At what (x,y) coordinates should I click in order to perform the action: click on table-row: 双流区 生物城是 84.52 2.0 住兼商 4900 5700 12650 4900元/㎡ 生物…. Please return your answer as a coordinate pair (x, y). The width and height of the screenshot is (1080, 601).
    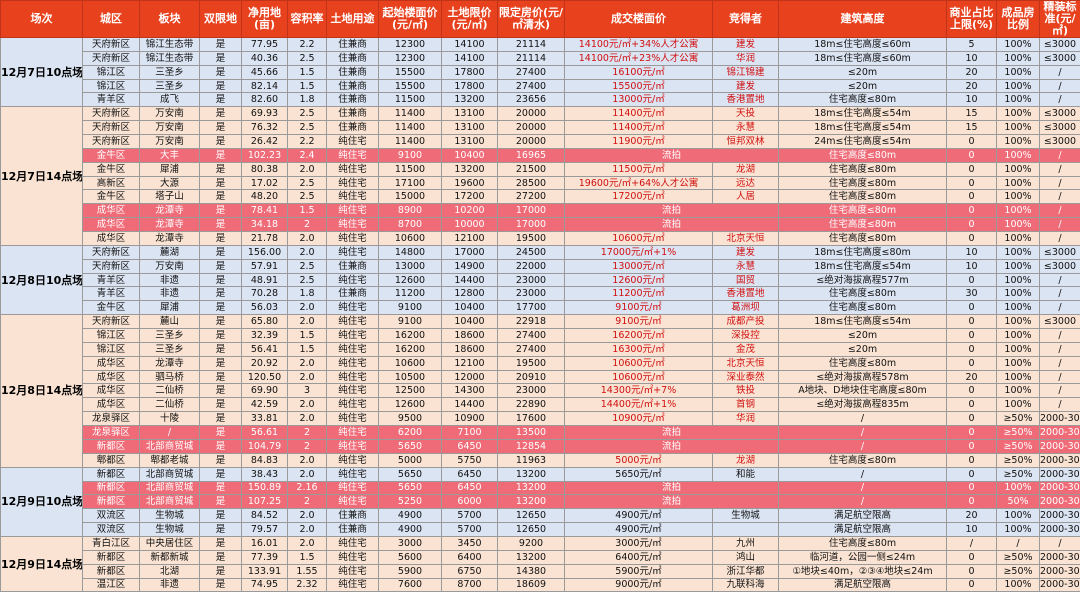
    Looking at the image, I should click on (540, 516).